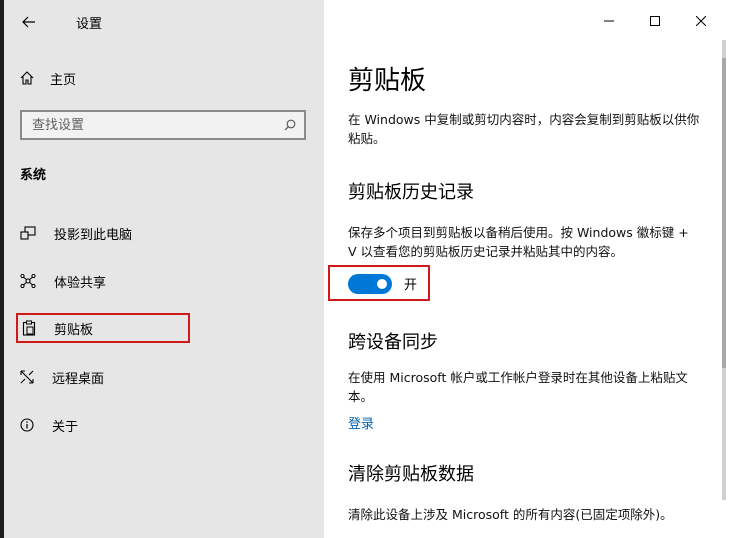  What do you see at coordinates (393, 342) in the screenshot?
I see `sync-heading: 跨设备同步` at bounding box center [393, 342].